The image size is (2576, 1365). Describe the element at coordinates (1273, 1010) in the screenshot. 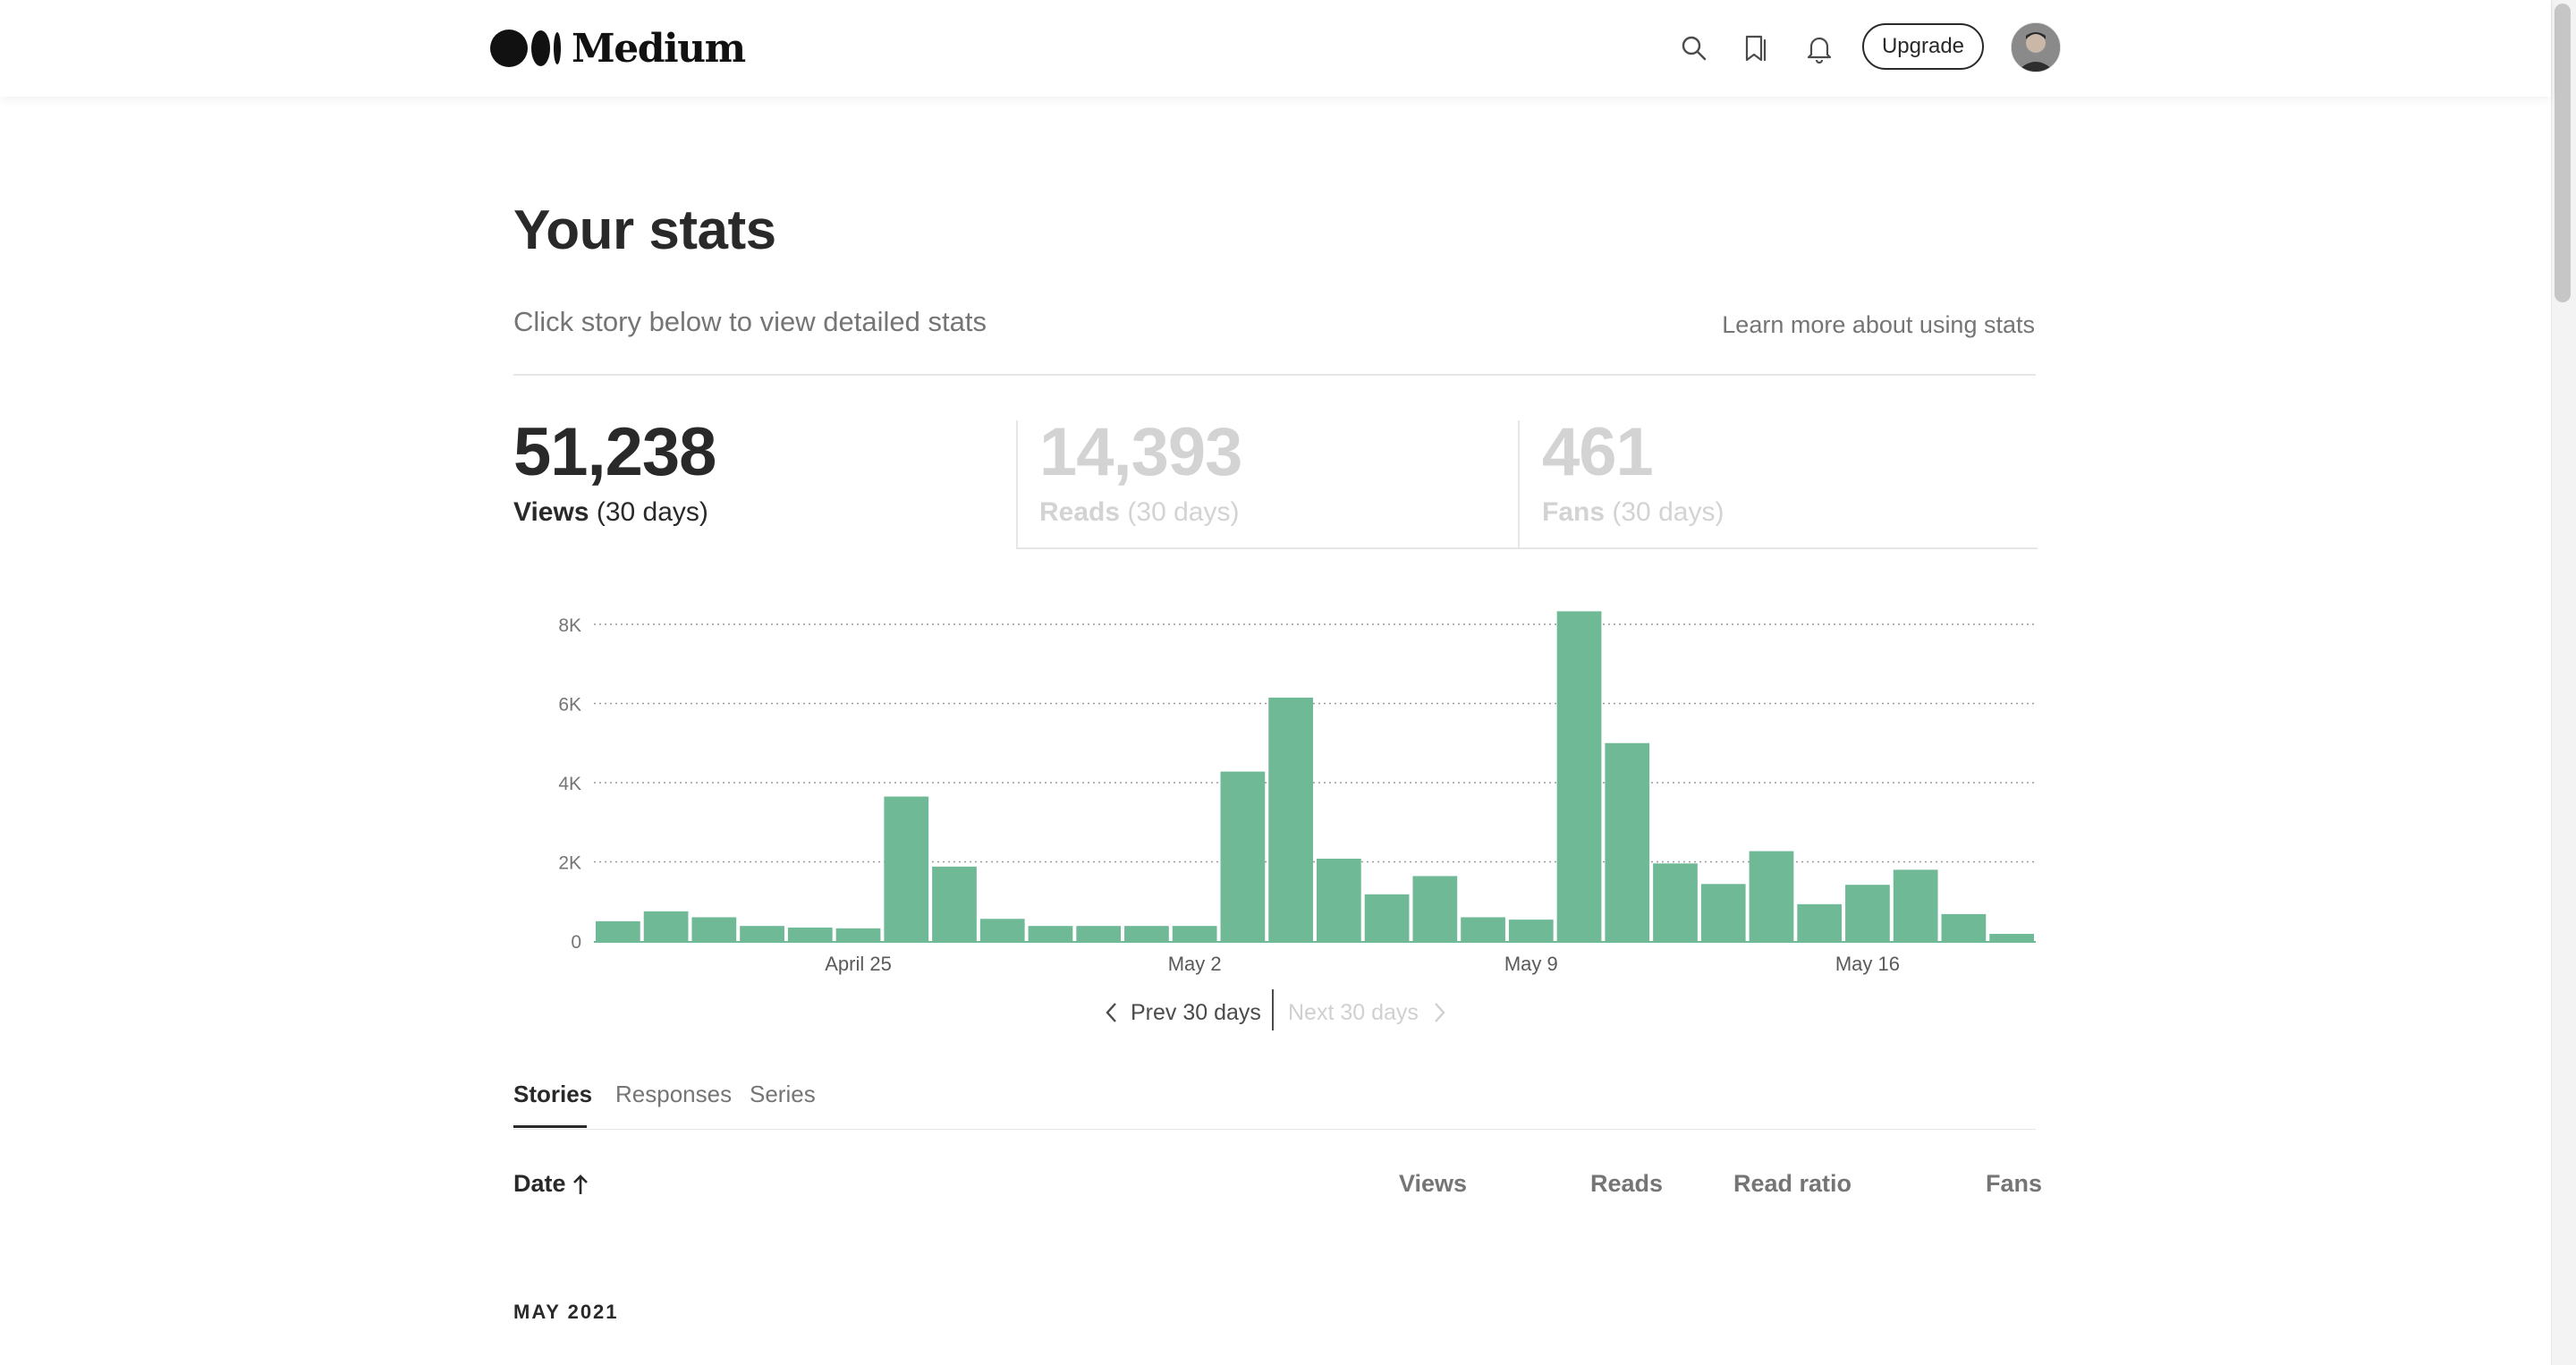

I see `nav-divider` at that location.